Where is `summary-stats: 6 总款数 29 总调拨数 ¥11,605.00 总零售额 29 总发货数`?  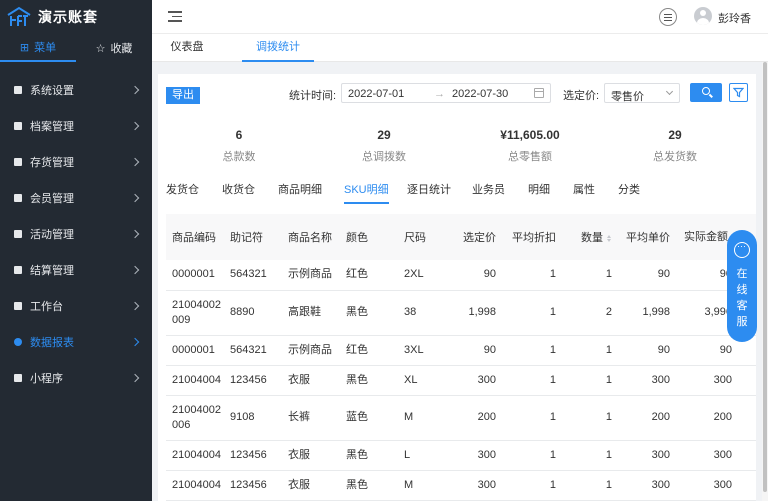 summary-stats: 6 总款数 29 总调拨数 ¥11,605.00 总零售额 29 总发货数 is located at coordinates (457, 148).